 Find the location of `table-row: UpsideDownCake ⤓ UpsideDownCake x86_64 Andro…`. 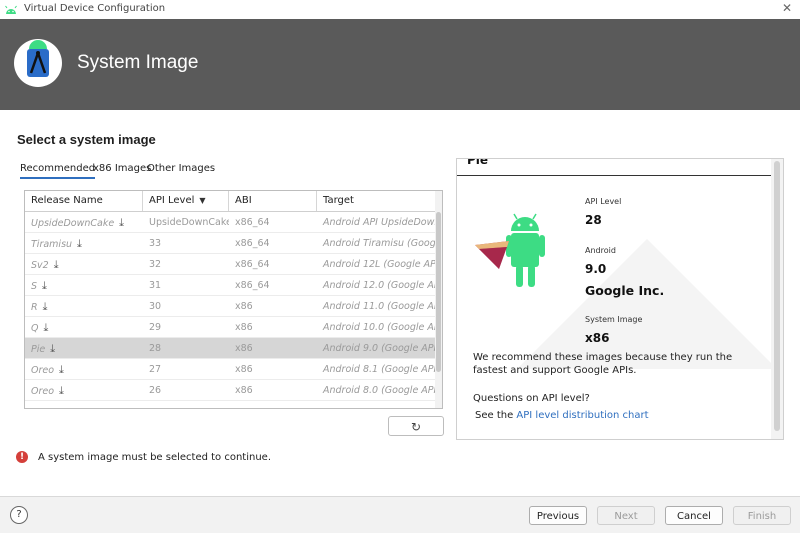

table-row: UpsideDownCake ⤓ UpsideDownCake x86_64 Andro… is located at coordinates (230, 222).